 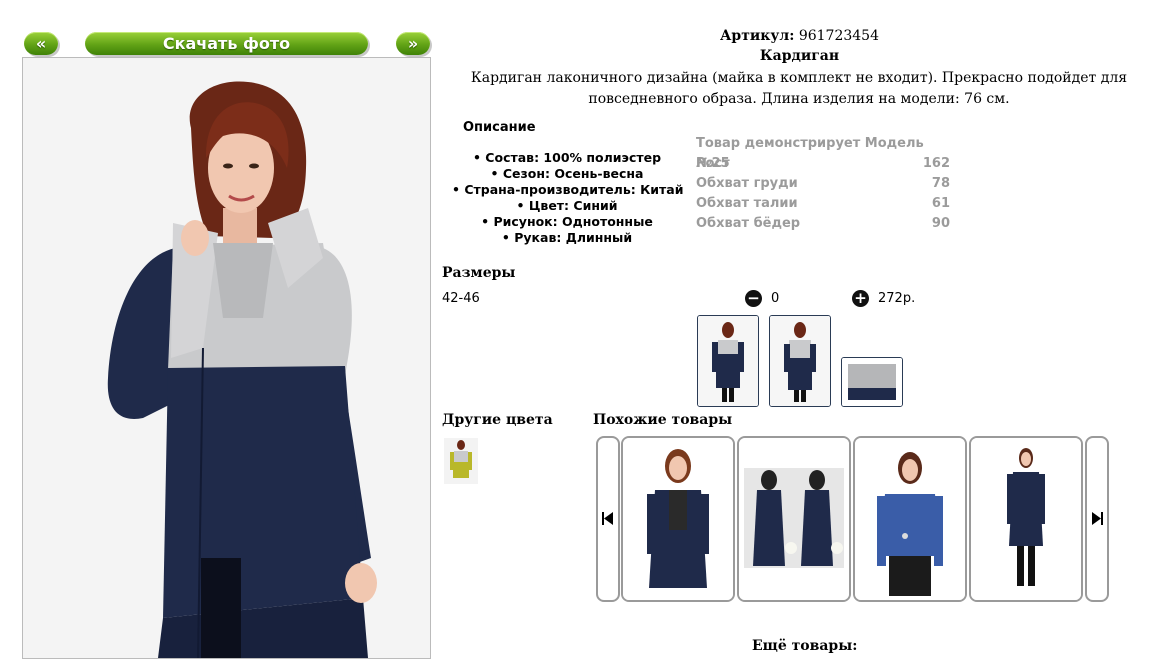 I want to click on thumbnail-front, so click(x=728, y=361).